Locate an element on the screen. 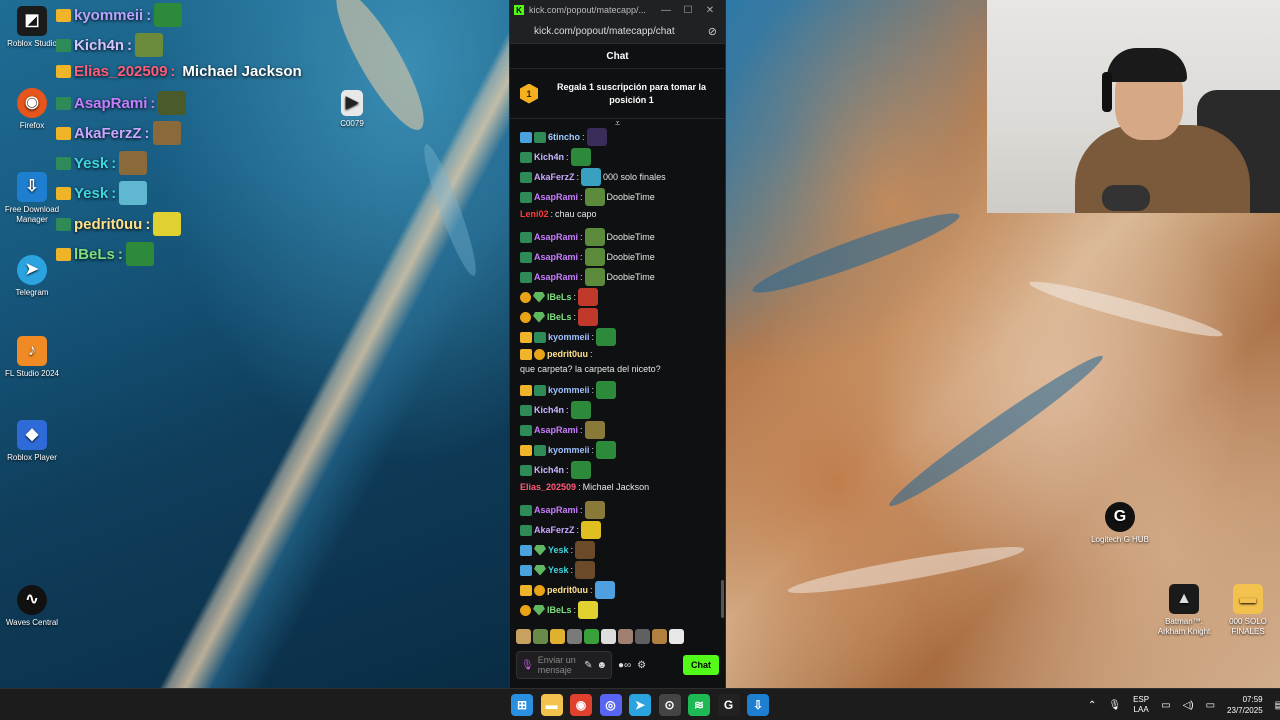  chrome-icon: ◉ is located at coordinates (581, 705).